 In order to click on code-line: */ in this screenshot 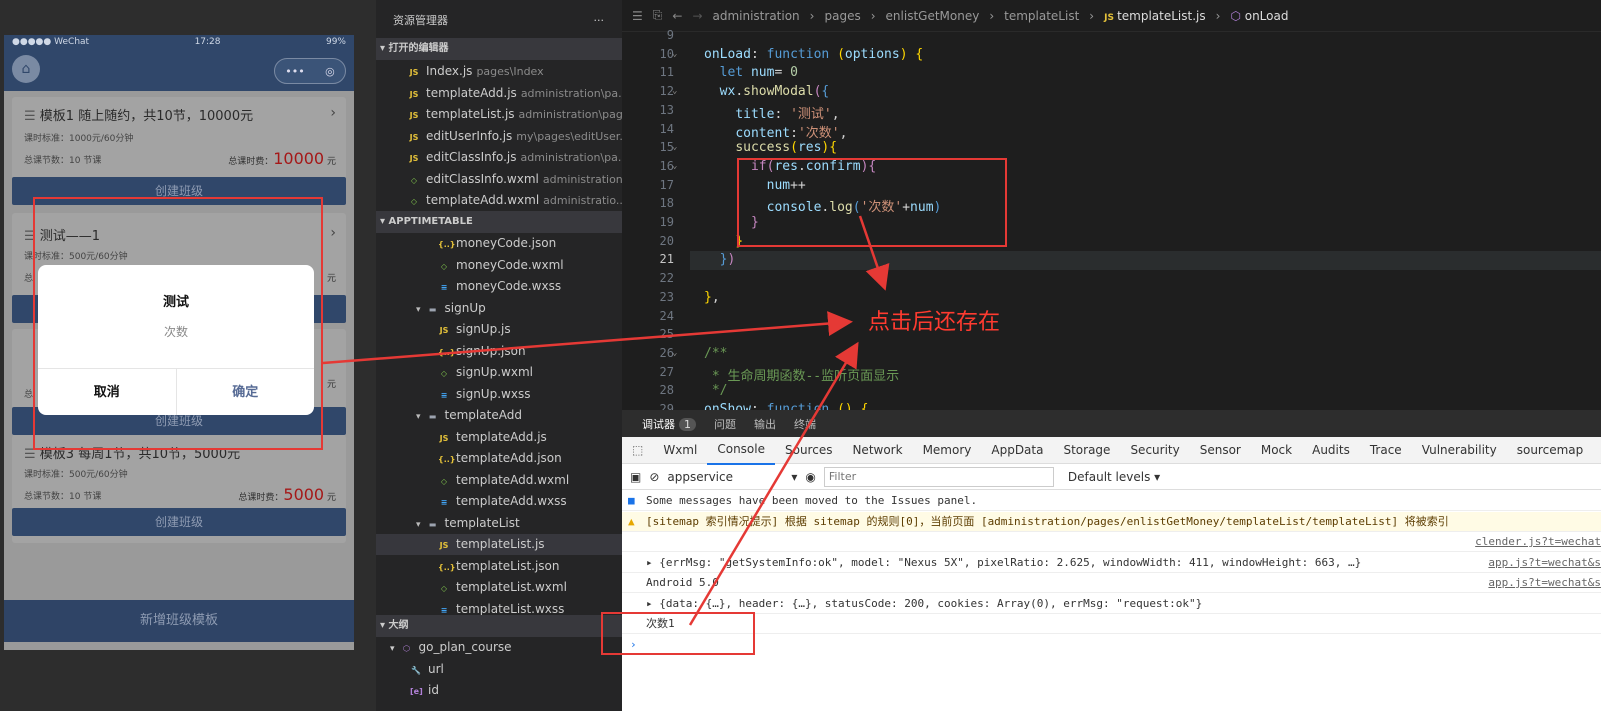, I will do `click(716, 390)`.